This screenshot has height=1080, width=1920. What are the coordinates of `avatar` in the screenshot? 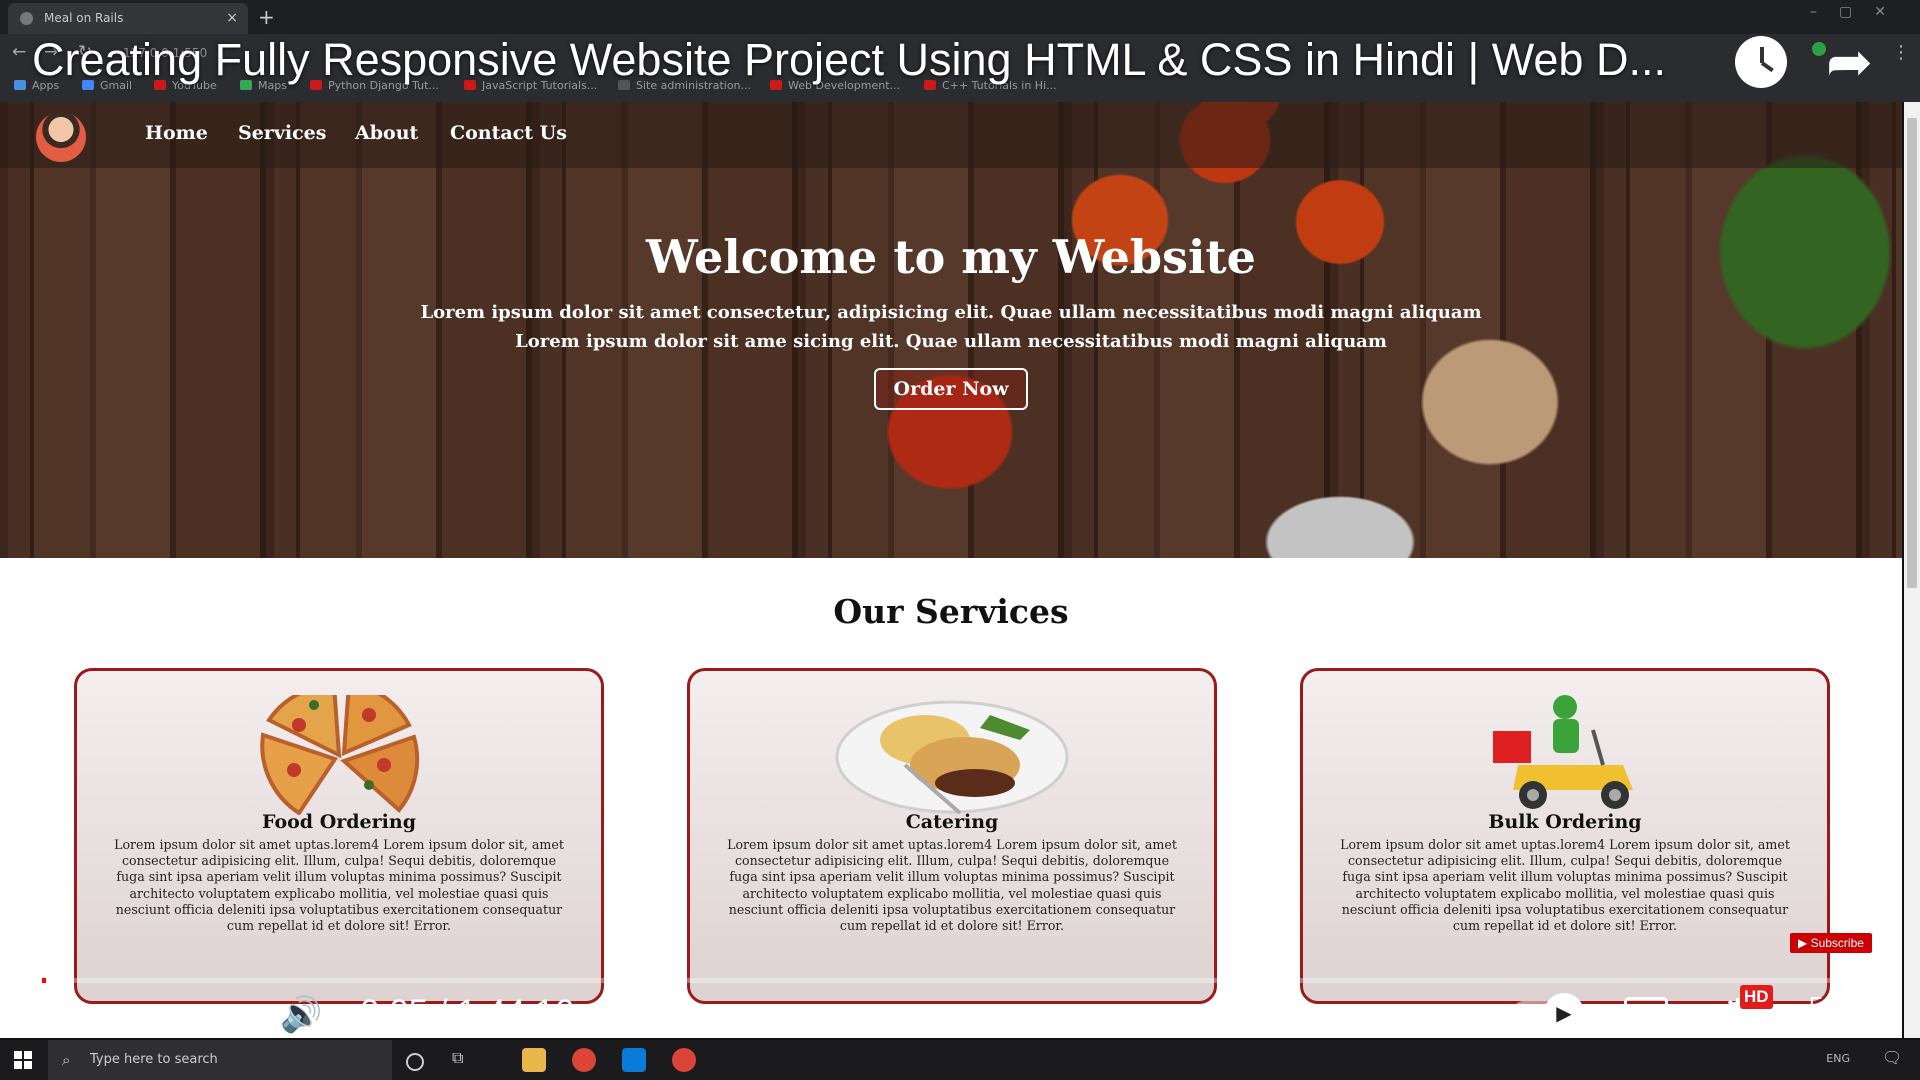 It's located at (61, 137).